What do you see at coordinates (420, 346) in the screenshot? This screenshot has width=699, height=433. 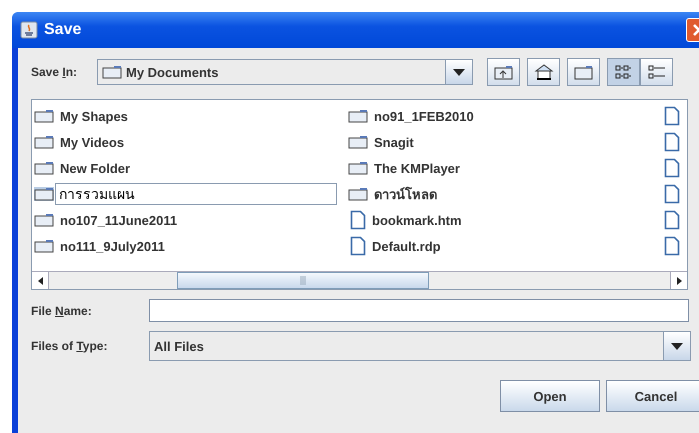 I see `file-type-dropdown: All Files` at bounding box center [420, 346].